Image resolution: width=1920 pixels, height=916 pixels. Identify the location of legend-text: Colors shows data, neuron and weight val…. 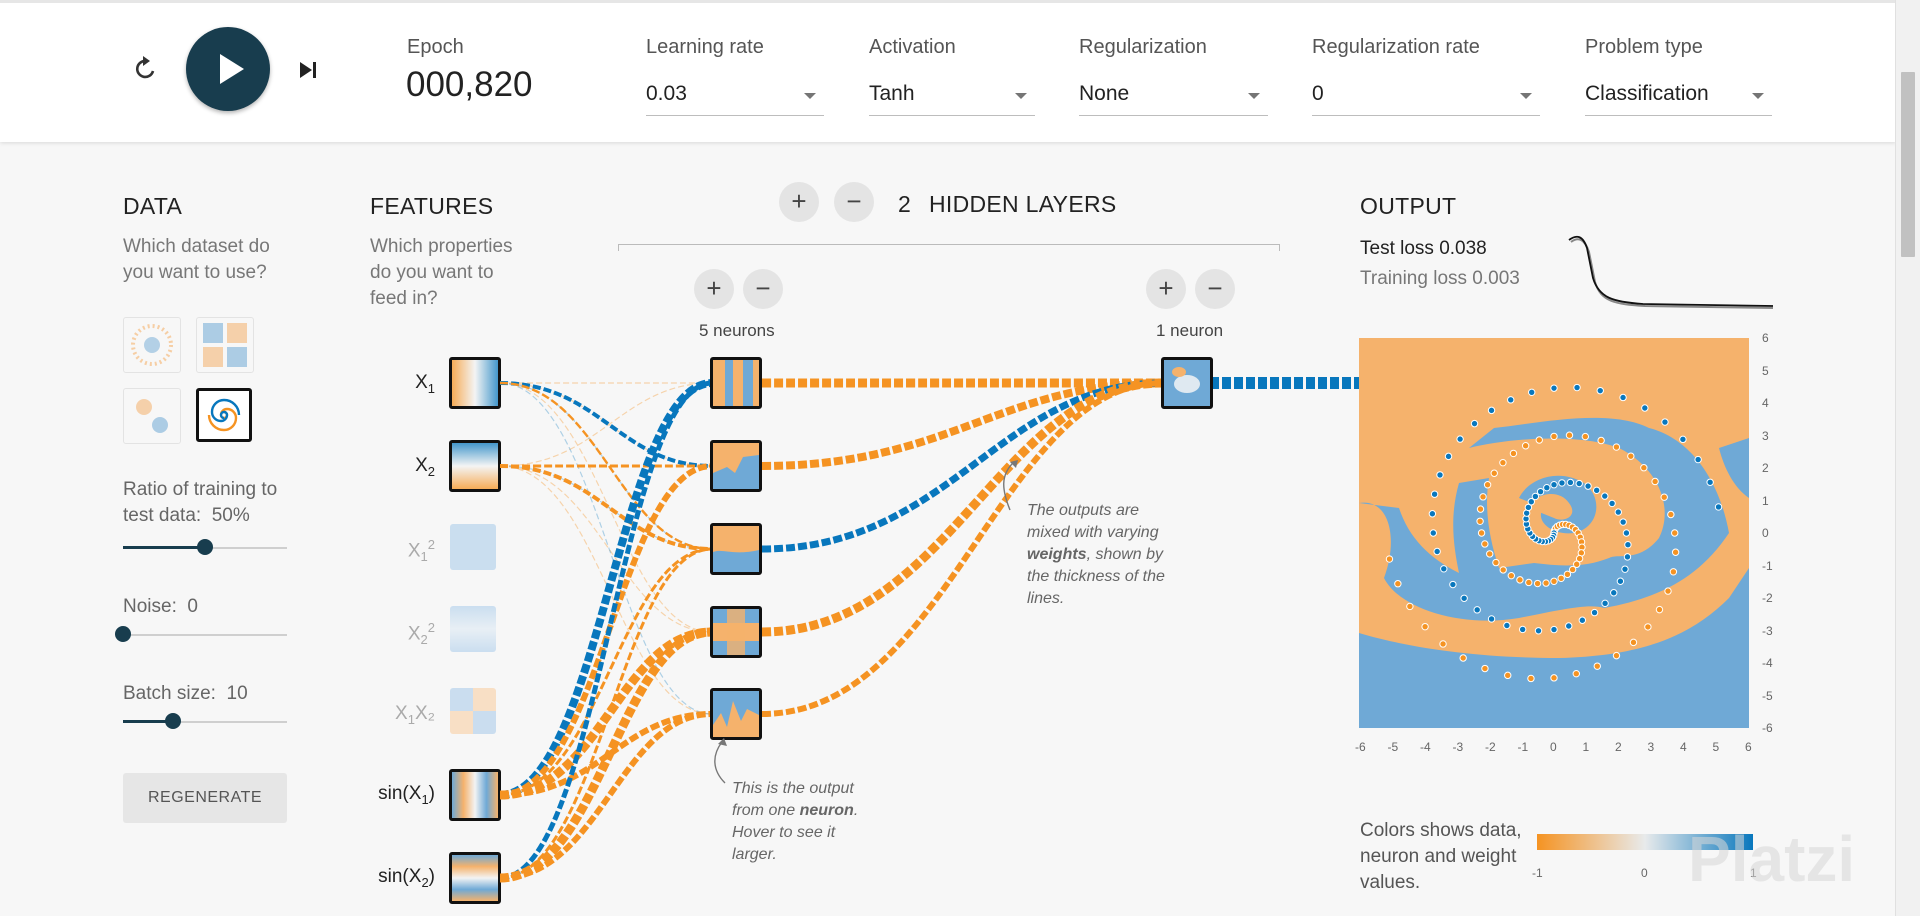
(1441, 856).